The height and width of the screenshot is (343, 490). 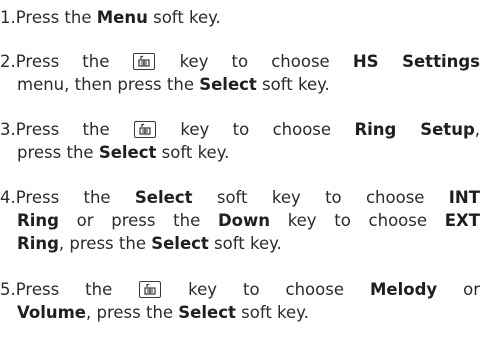 I want to click on ext-ring-label: EXT, so click(x=462, y=220).